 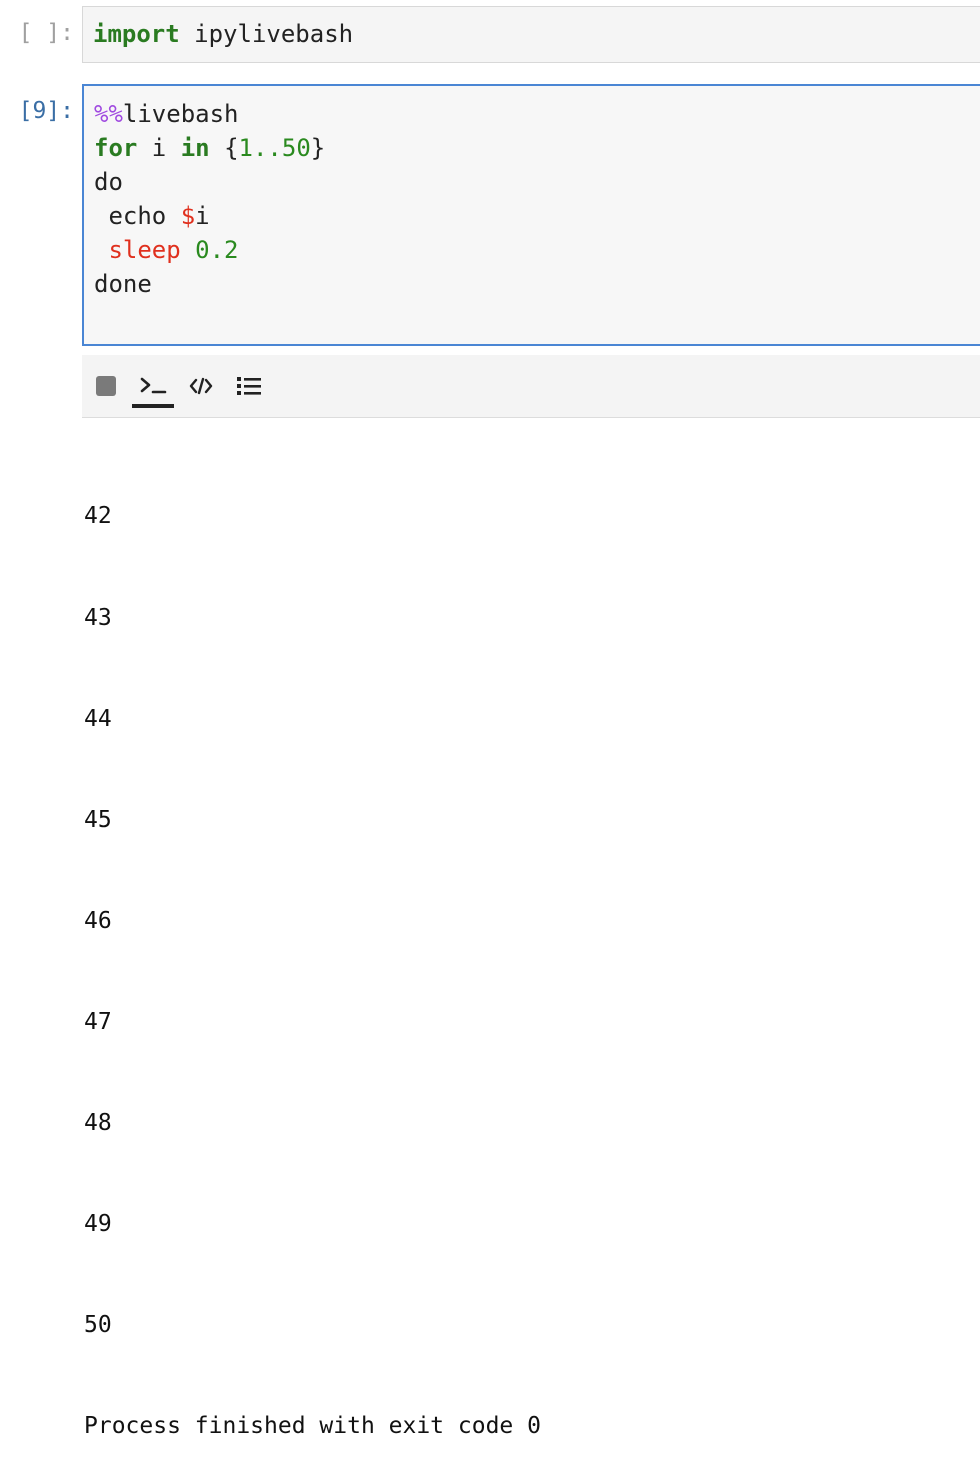 I want to click on active-tab-indicator, so click(x=153, y=406).